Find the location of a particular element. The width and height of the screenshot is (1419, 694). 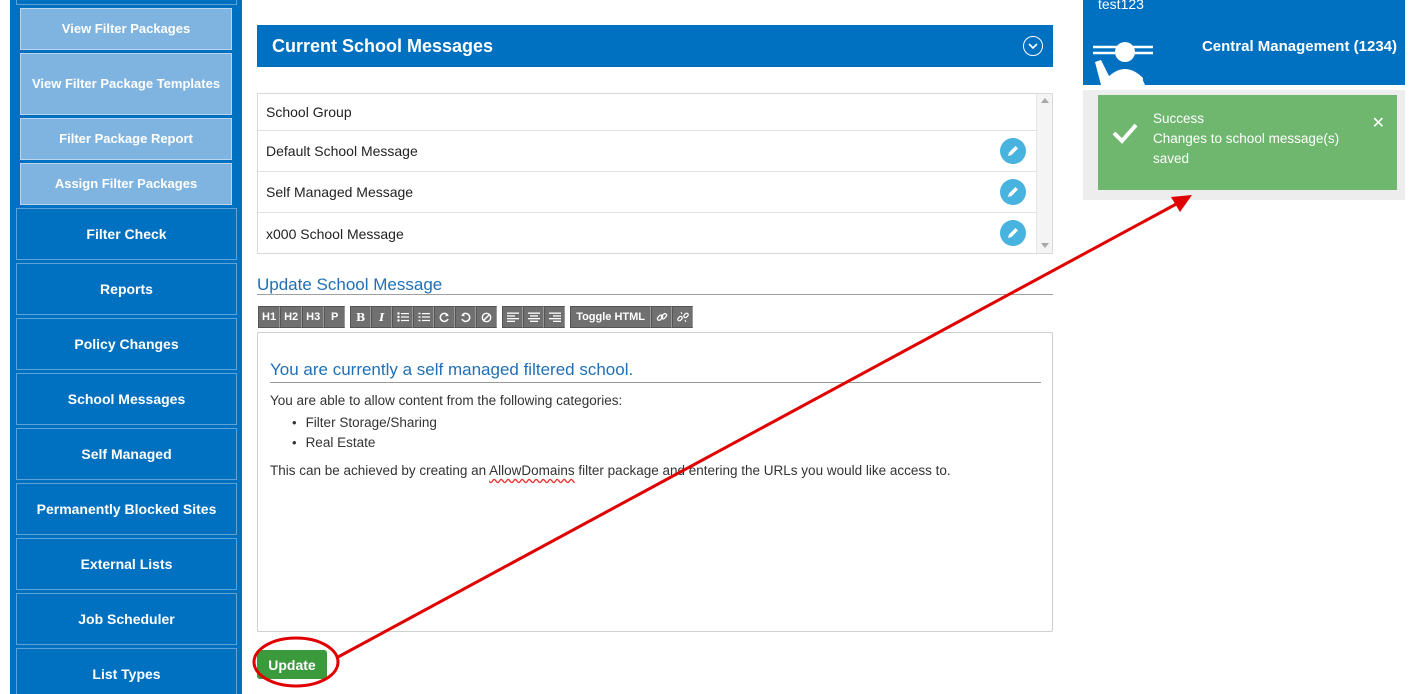

align-left-button is located at coordinates (513, 317).